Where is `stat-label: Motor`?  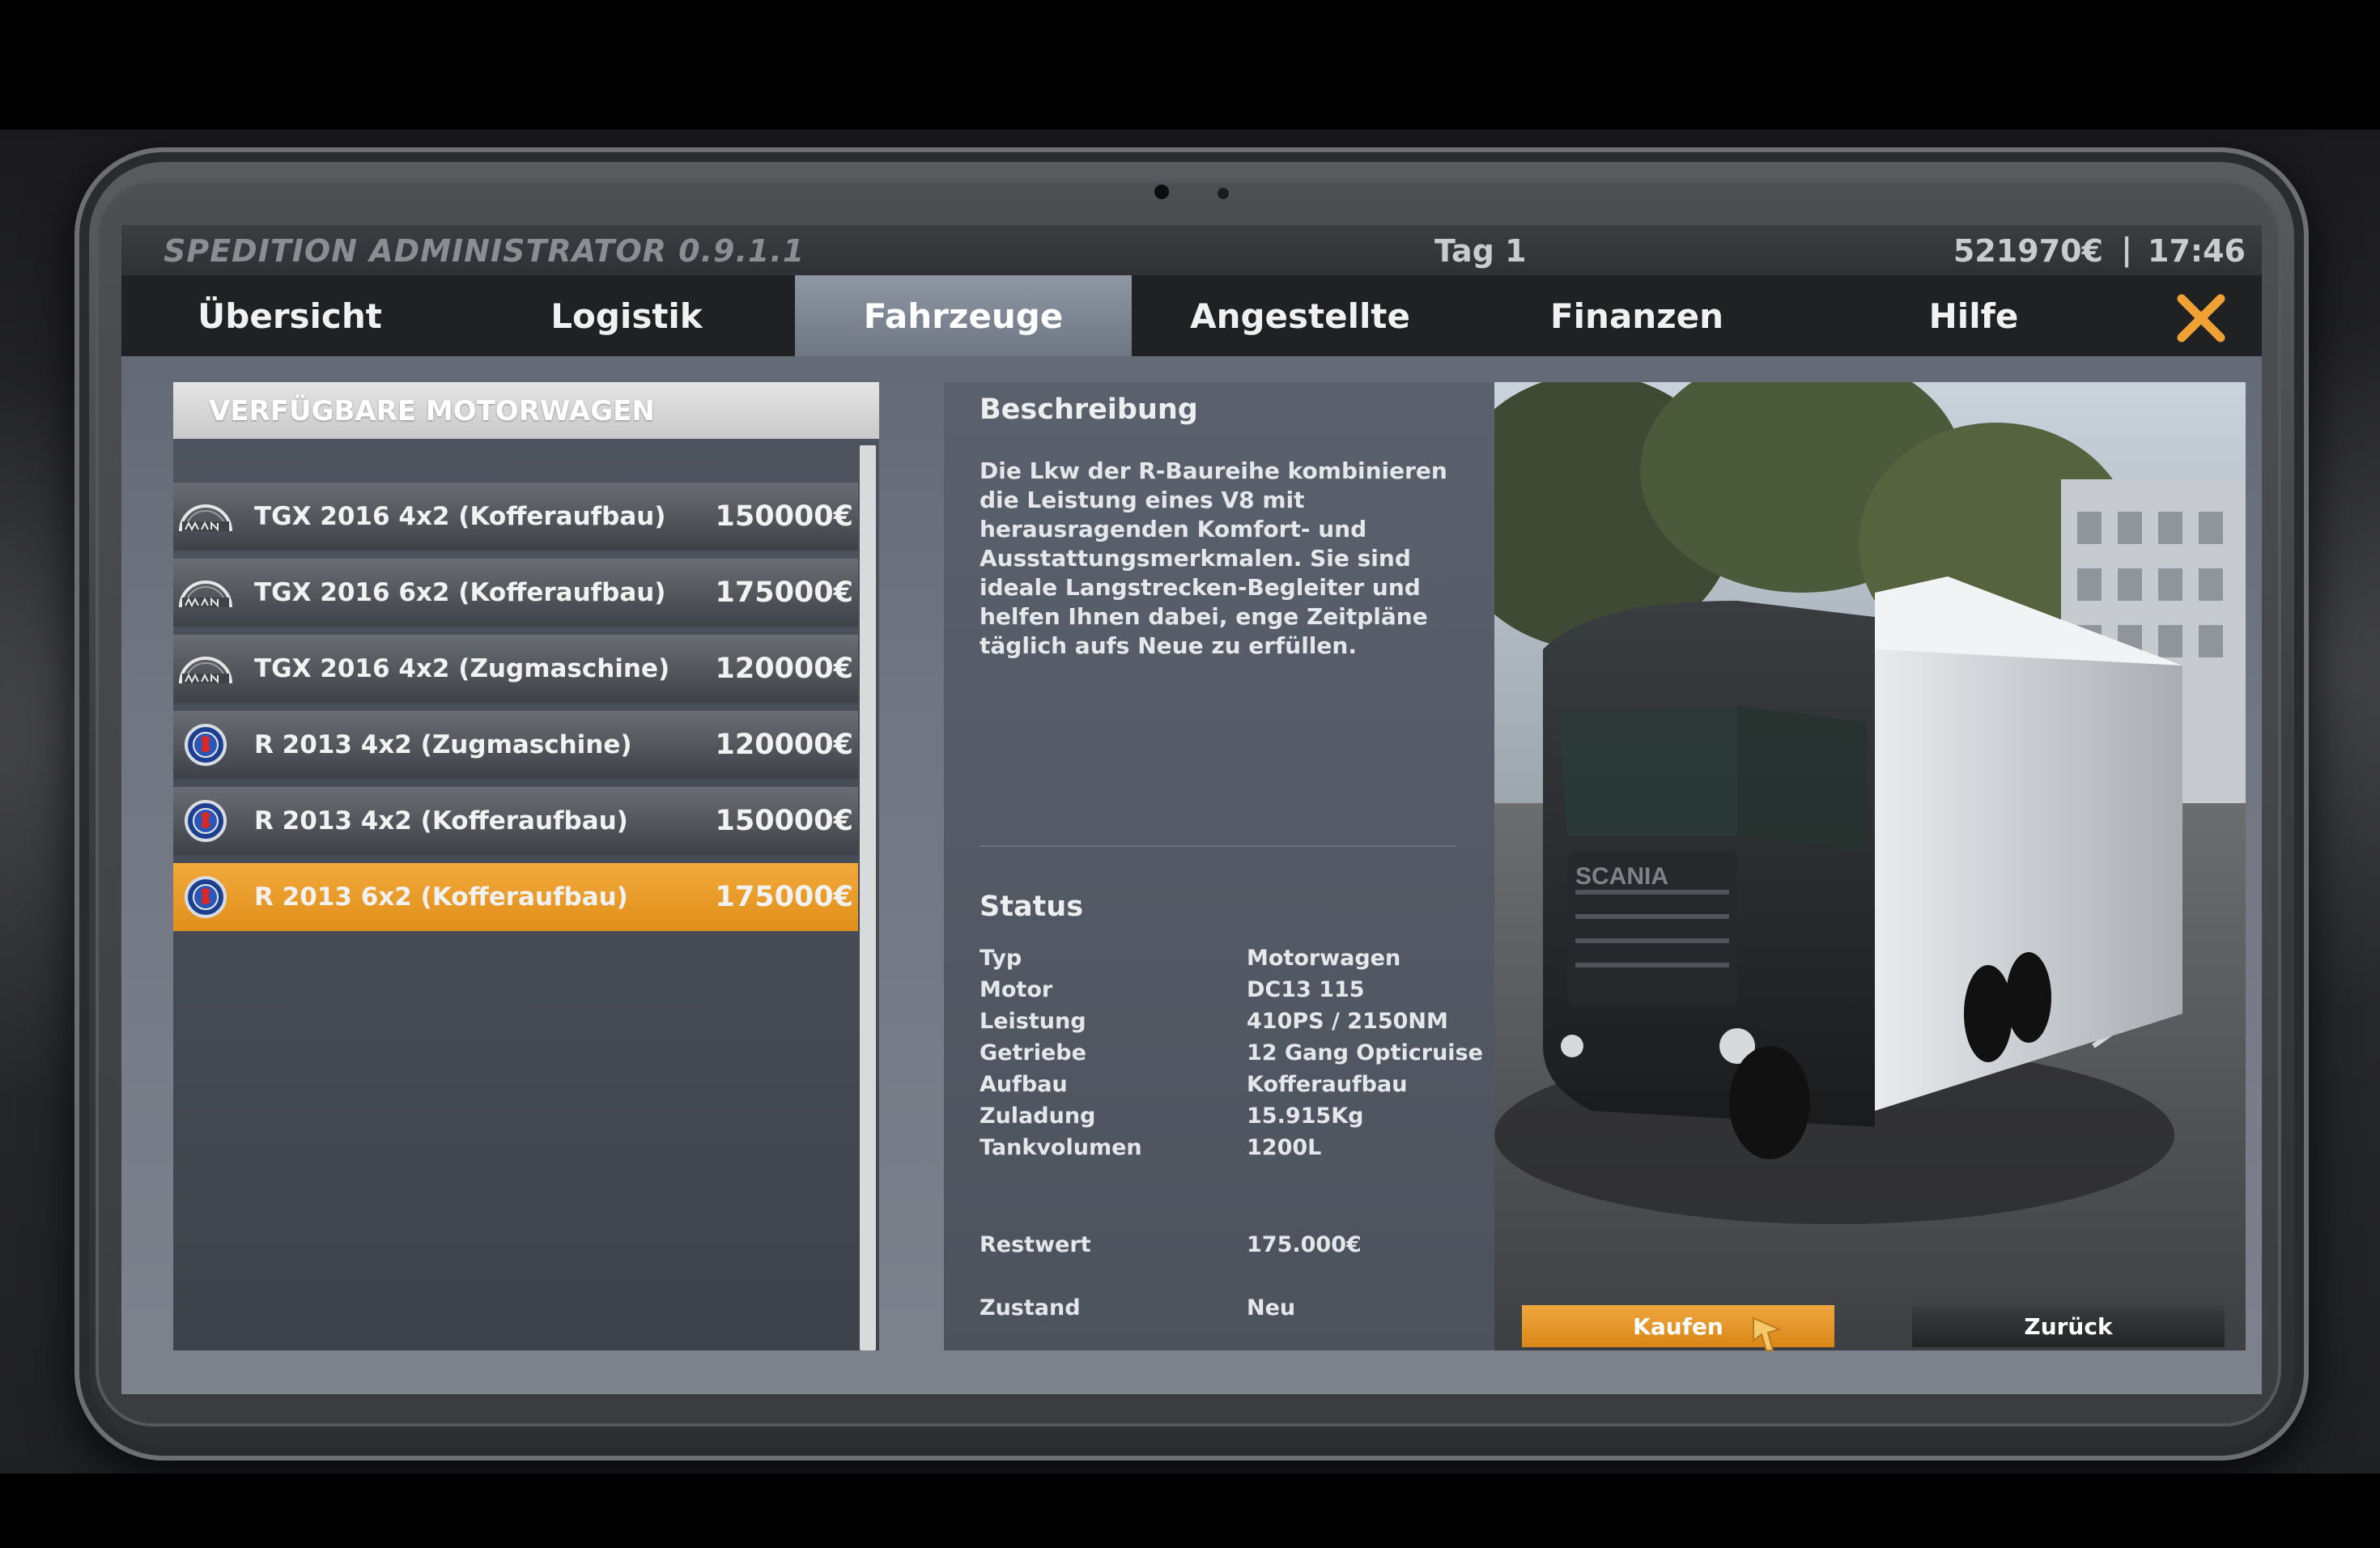
stat-label: Motor is located at coordinates (1017, 989).